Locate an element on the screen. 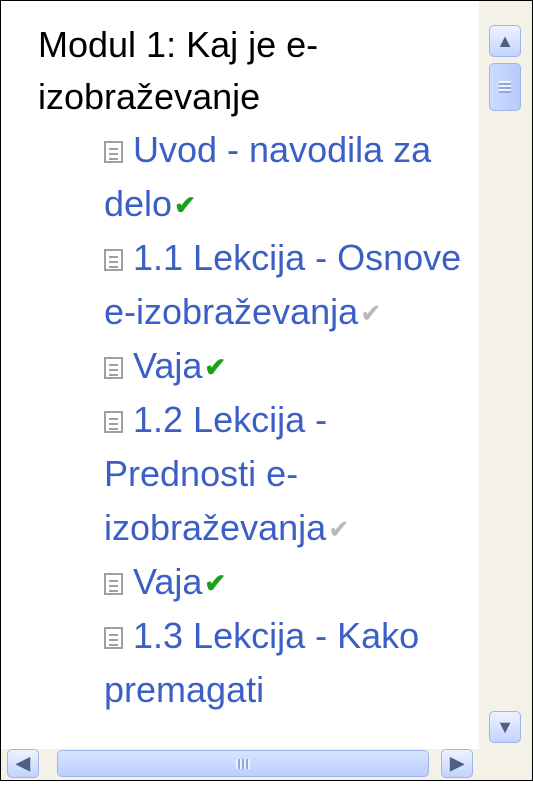 This screenshot has height=796, width=533. lesson-link: Uvod - navodila za delo is located at coordinates (267, 176).